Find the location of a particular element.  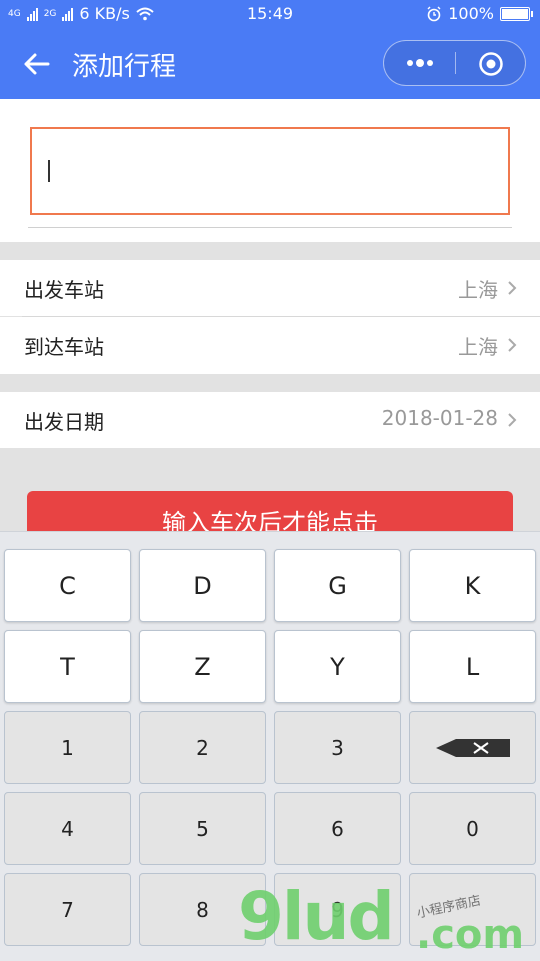

text-caret is located at coordinates (49, 171).